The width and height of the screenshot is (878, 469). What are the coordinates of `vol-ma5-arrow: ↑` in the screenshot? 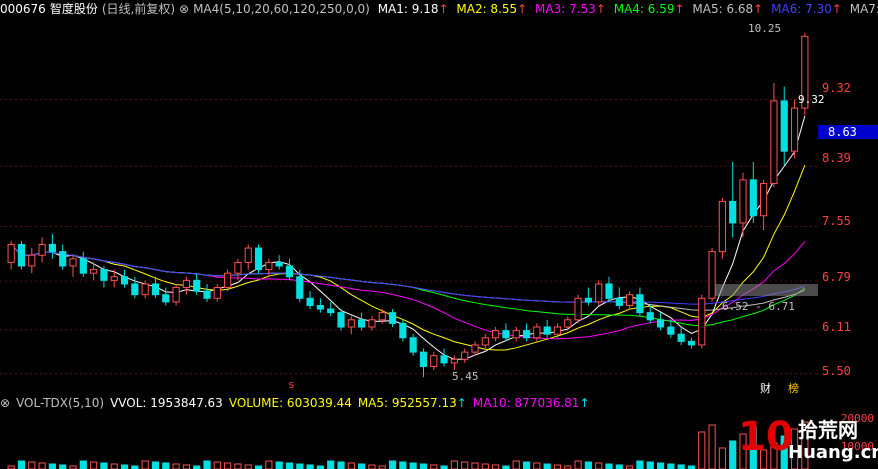 It's located at (461, 403).